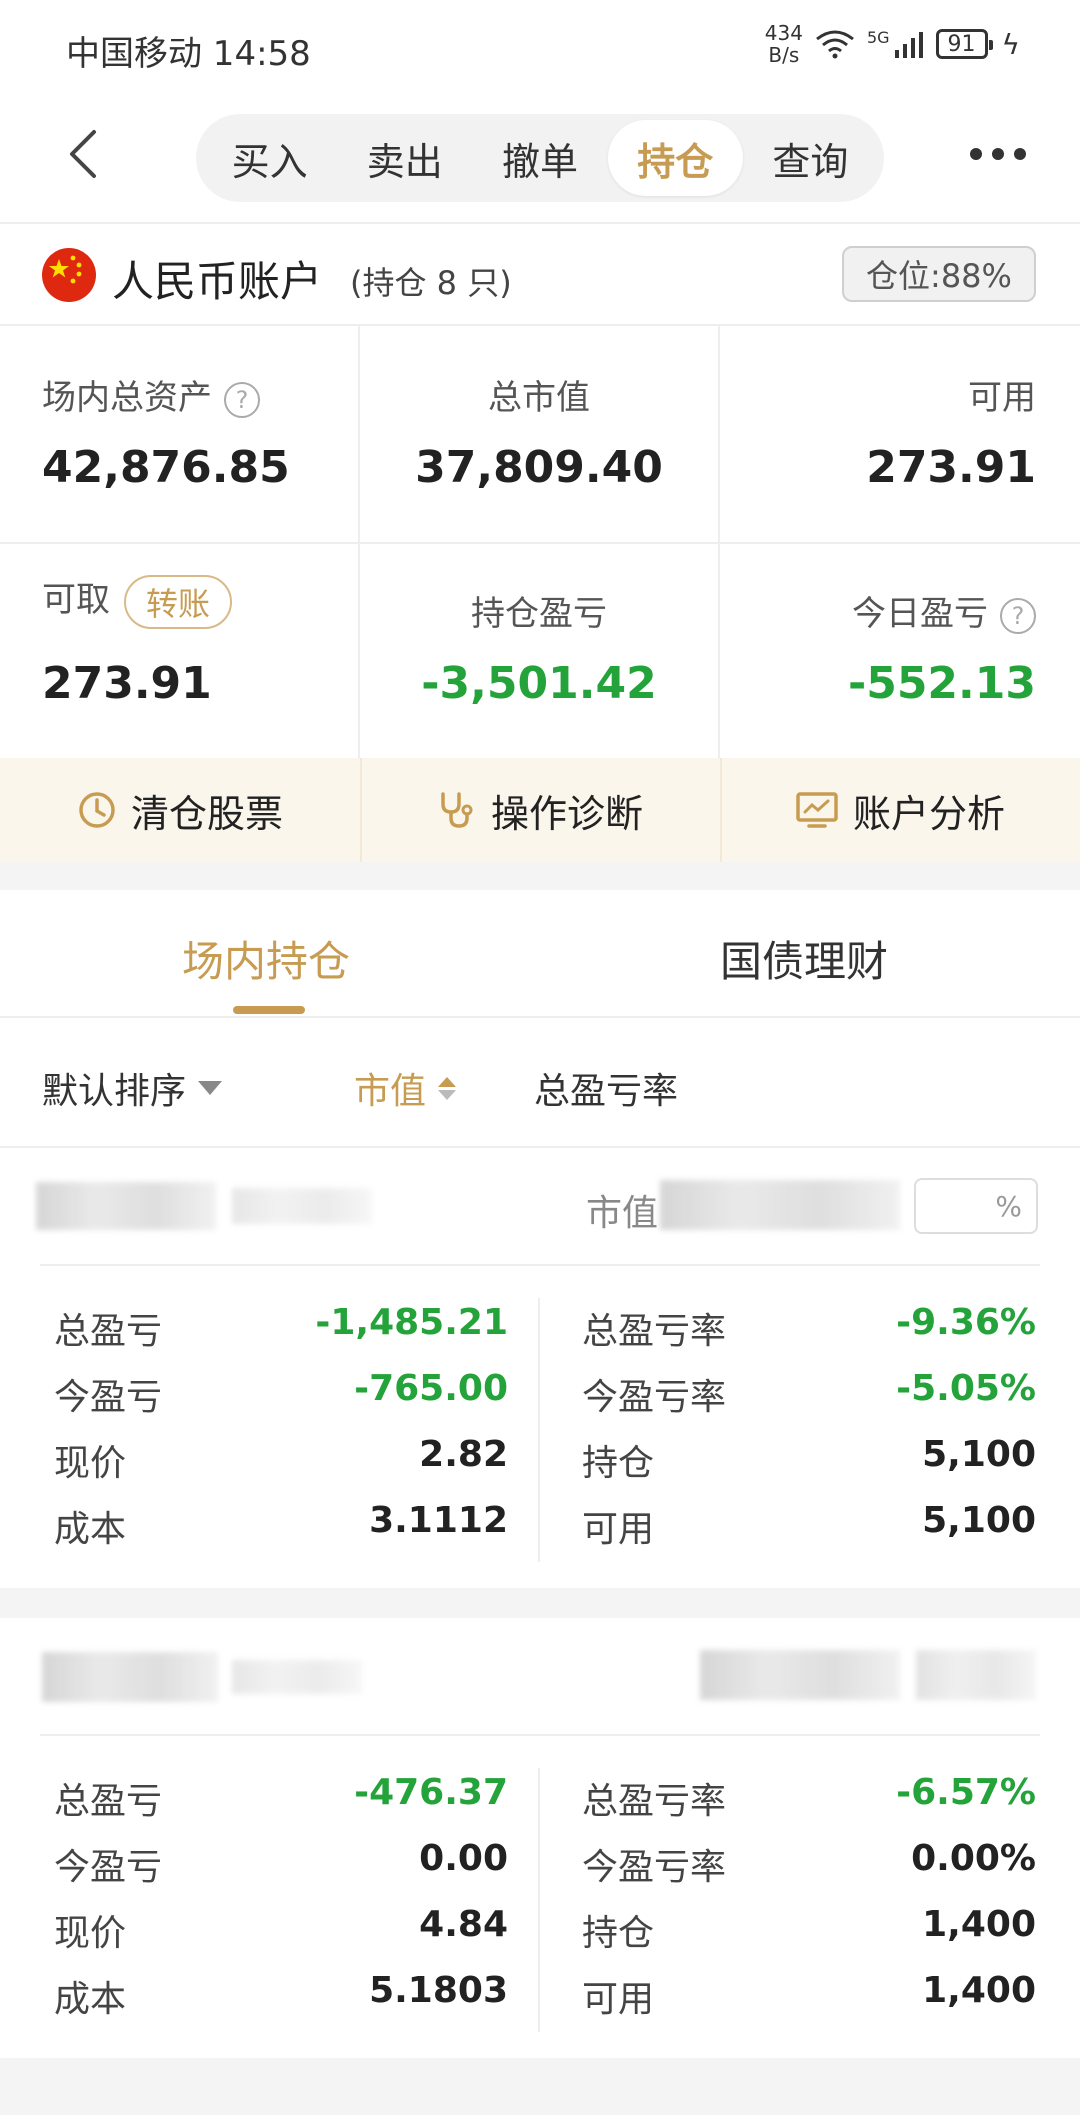 This screenshot has width=1080, height=2115. What do you see at coordinates (920, 614) in the screenshot?
I see `stat-label: 今日盈亏` at bounding box center [920, 614].